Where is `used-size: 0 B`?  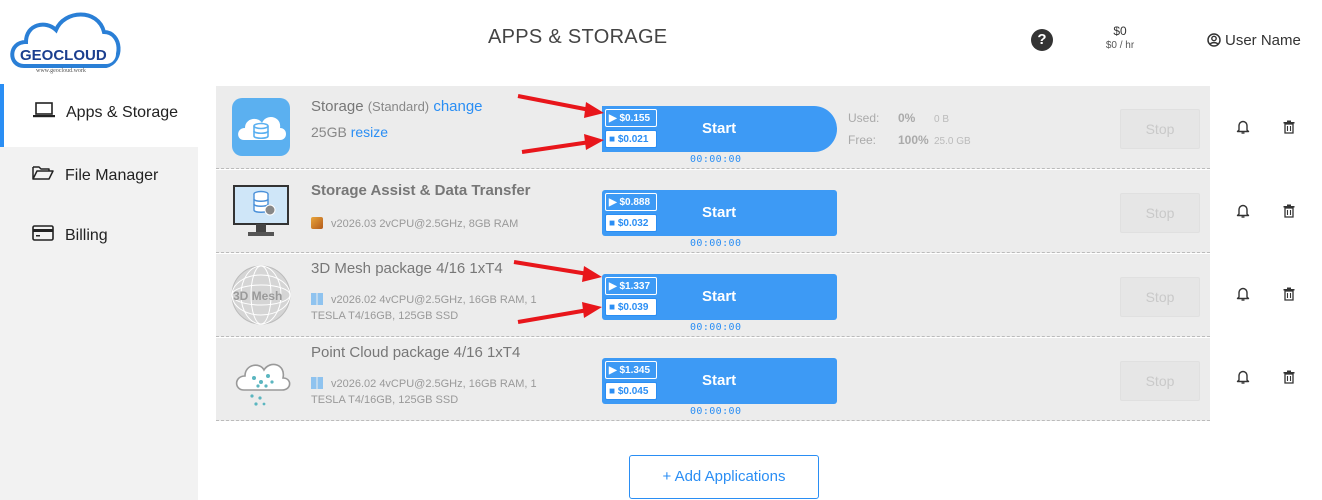
used-size: 0 B is located at coordinates (942, 119).